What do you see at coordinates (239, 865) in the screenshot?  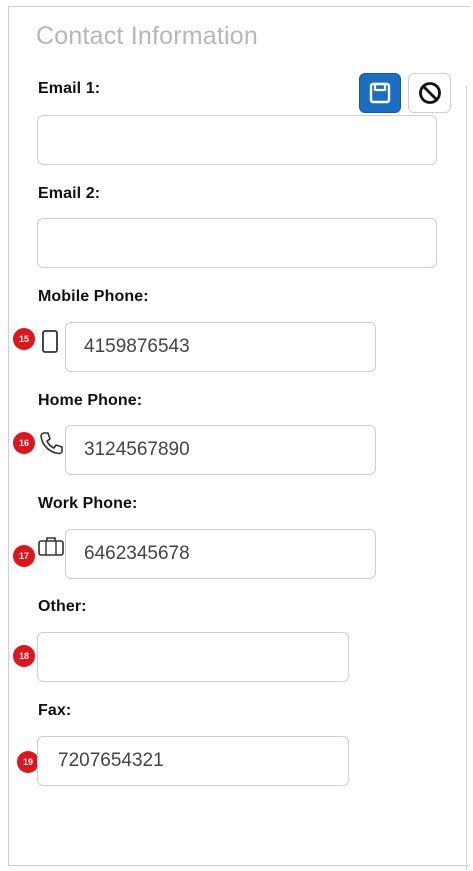 I see `panel-bottom-border` at bounding box center [239, 865].